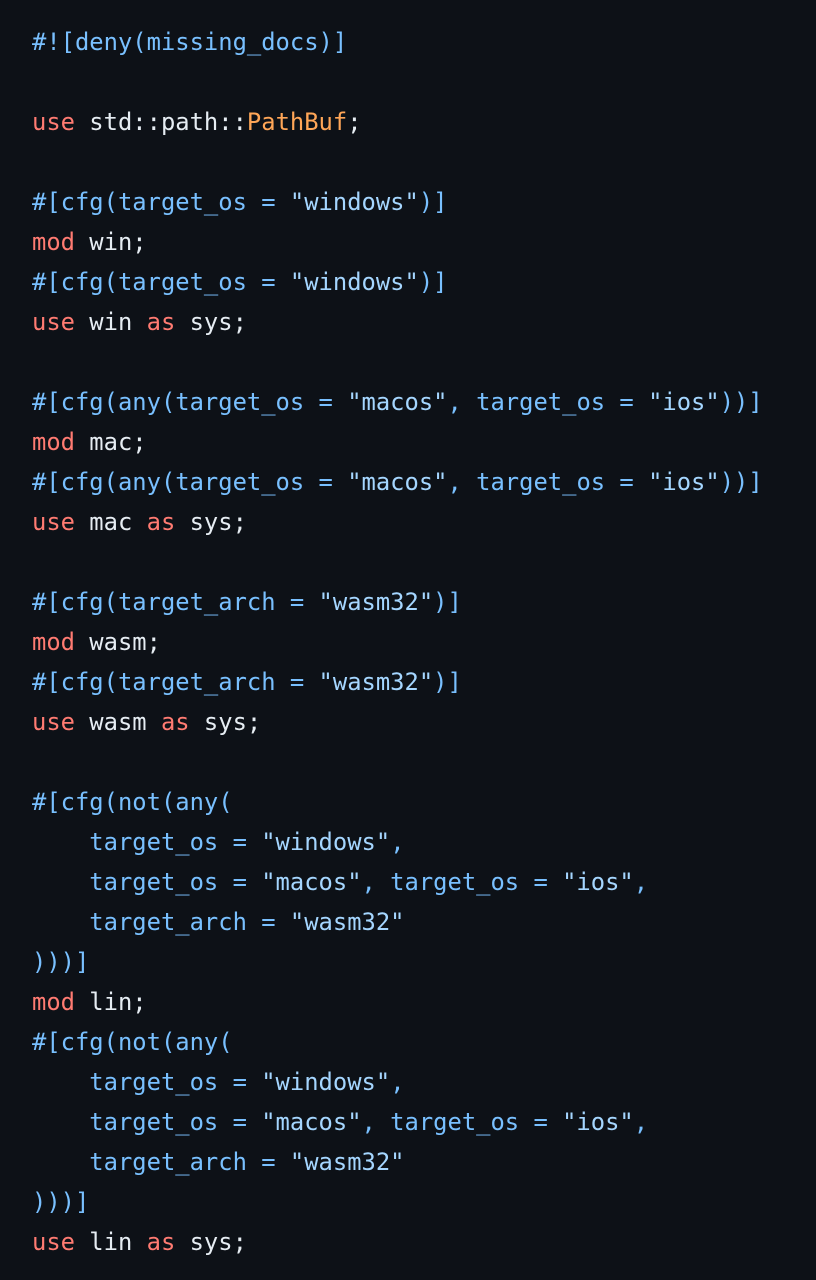 The width and height of the screenshot is (816, 1280). What do you see at coordinates (354, 122) in the screenshot?
I see `code-token: ;` at bounding box center [354, 122].